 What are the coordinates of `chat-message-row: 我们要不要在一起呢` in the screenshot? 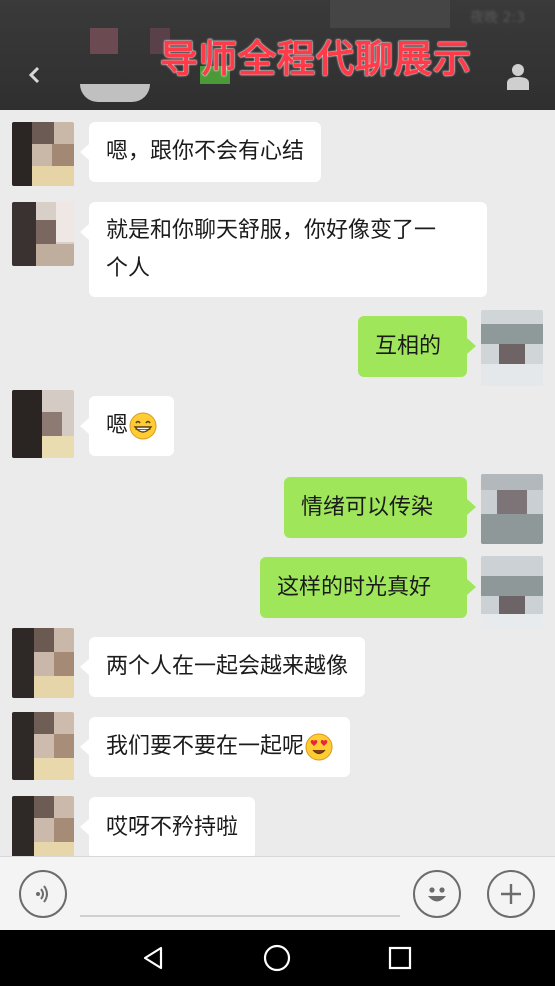 It's located at (277, 746).